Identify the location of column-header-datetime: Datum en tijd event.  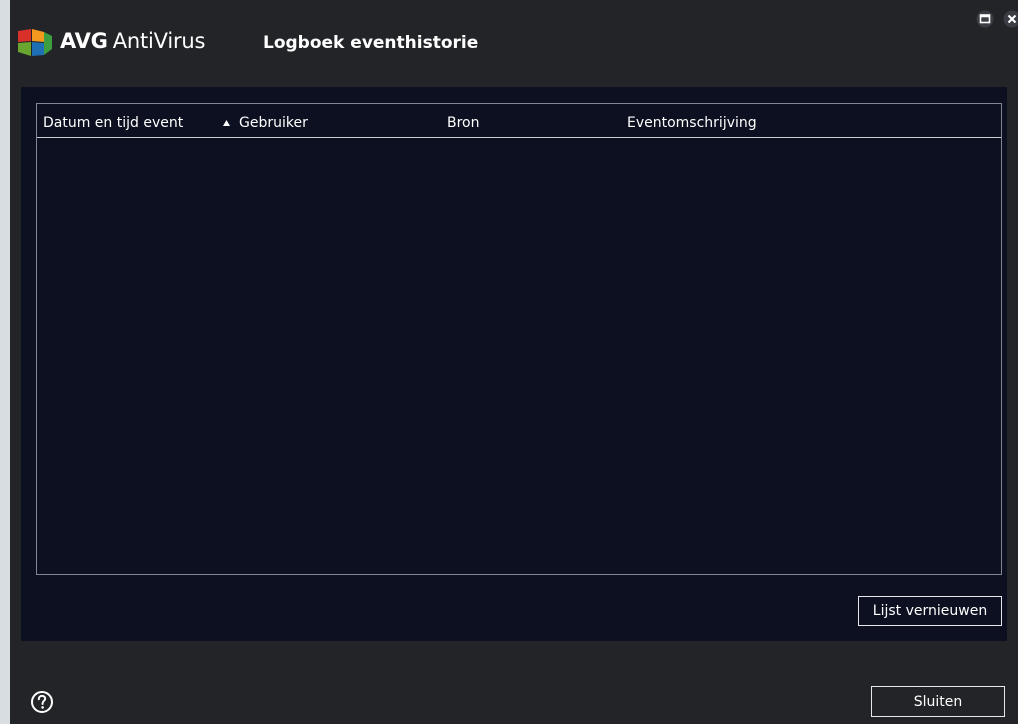
(113, 123).